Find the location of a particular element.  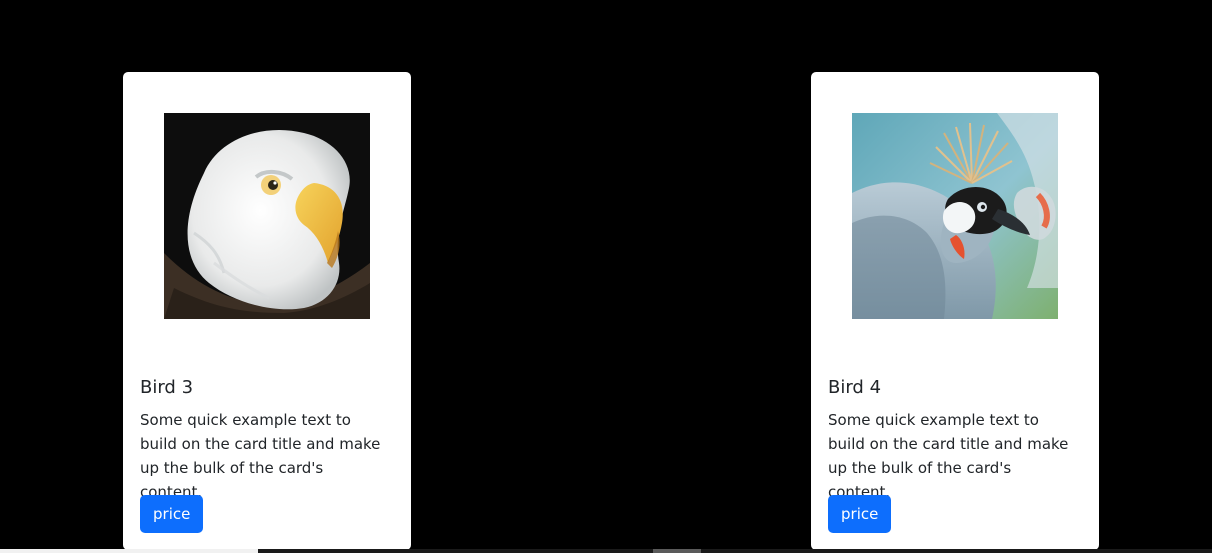

card-title: Bird 3 is located at coordinates (167, 387).